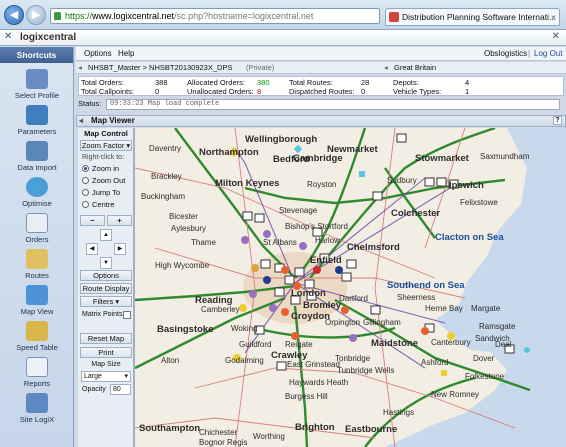  What do you see at coordinates (327, 240) in the screenshot?
I see `map-label: Harlow` at bounding box center [327, 240].